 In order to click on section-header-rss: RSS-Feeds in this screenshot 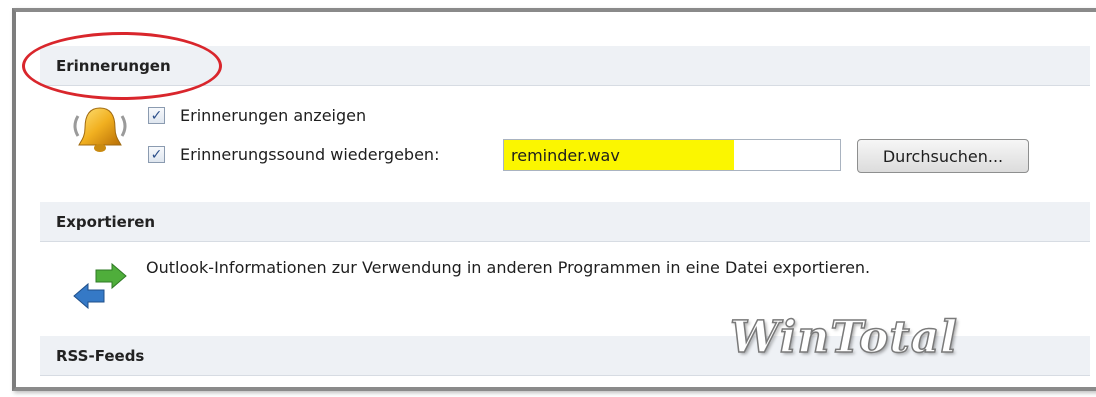, I will do `click(565, 356)`.